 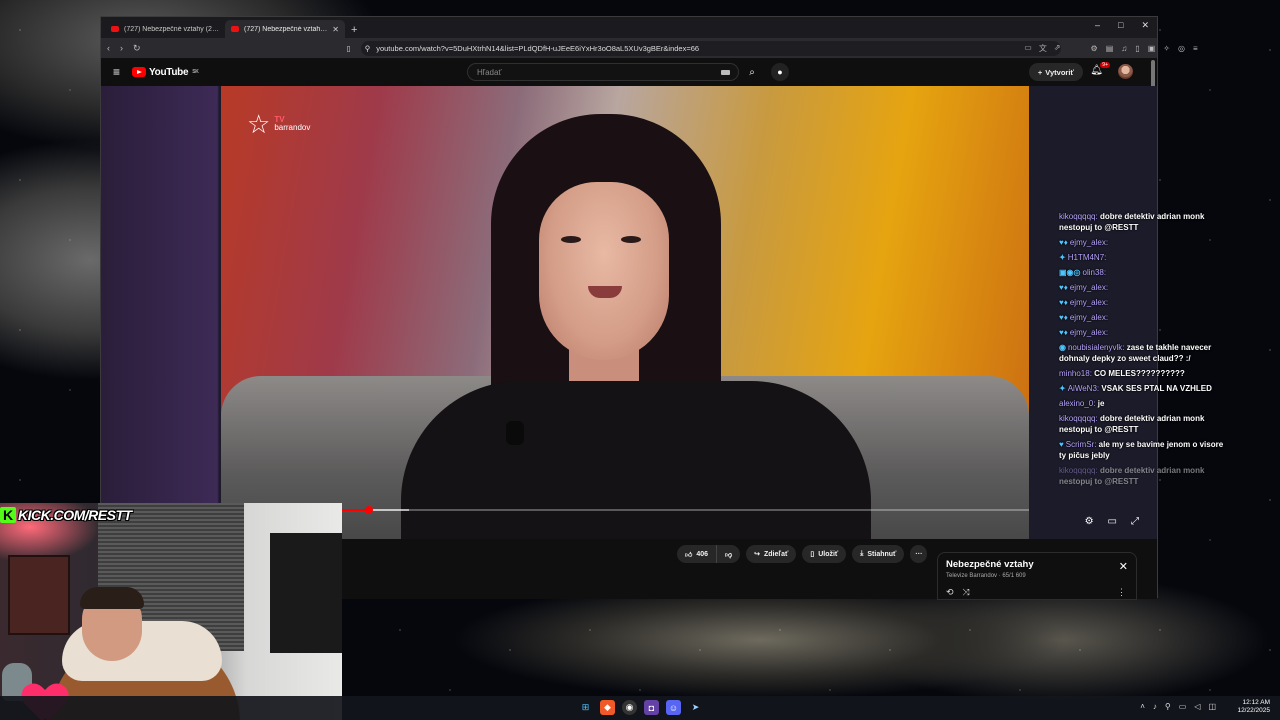 What do you see at coordinates (1197, 706) in the screenshot?
I see `volume-icon: ◁` at bounding box center [1197, 706].